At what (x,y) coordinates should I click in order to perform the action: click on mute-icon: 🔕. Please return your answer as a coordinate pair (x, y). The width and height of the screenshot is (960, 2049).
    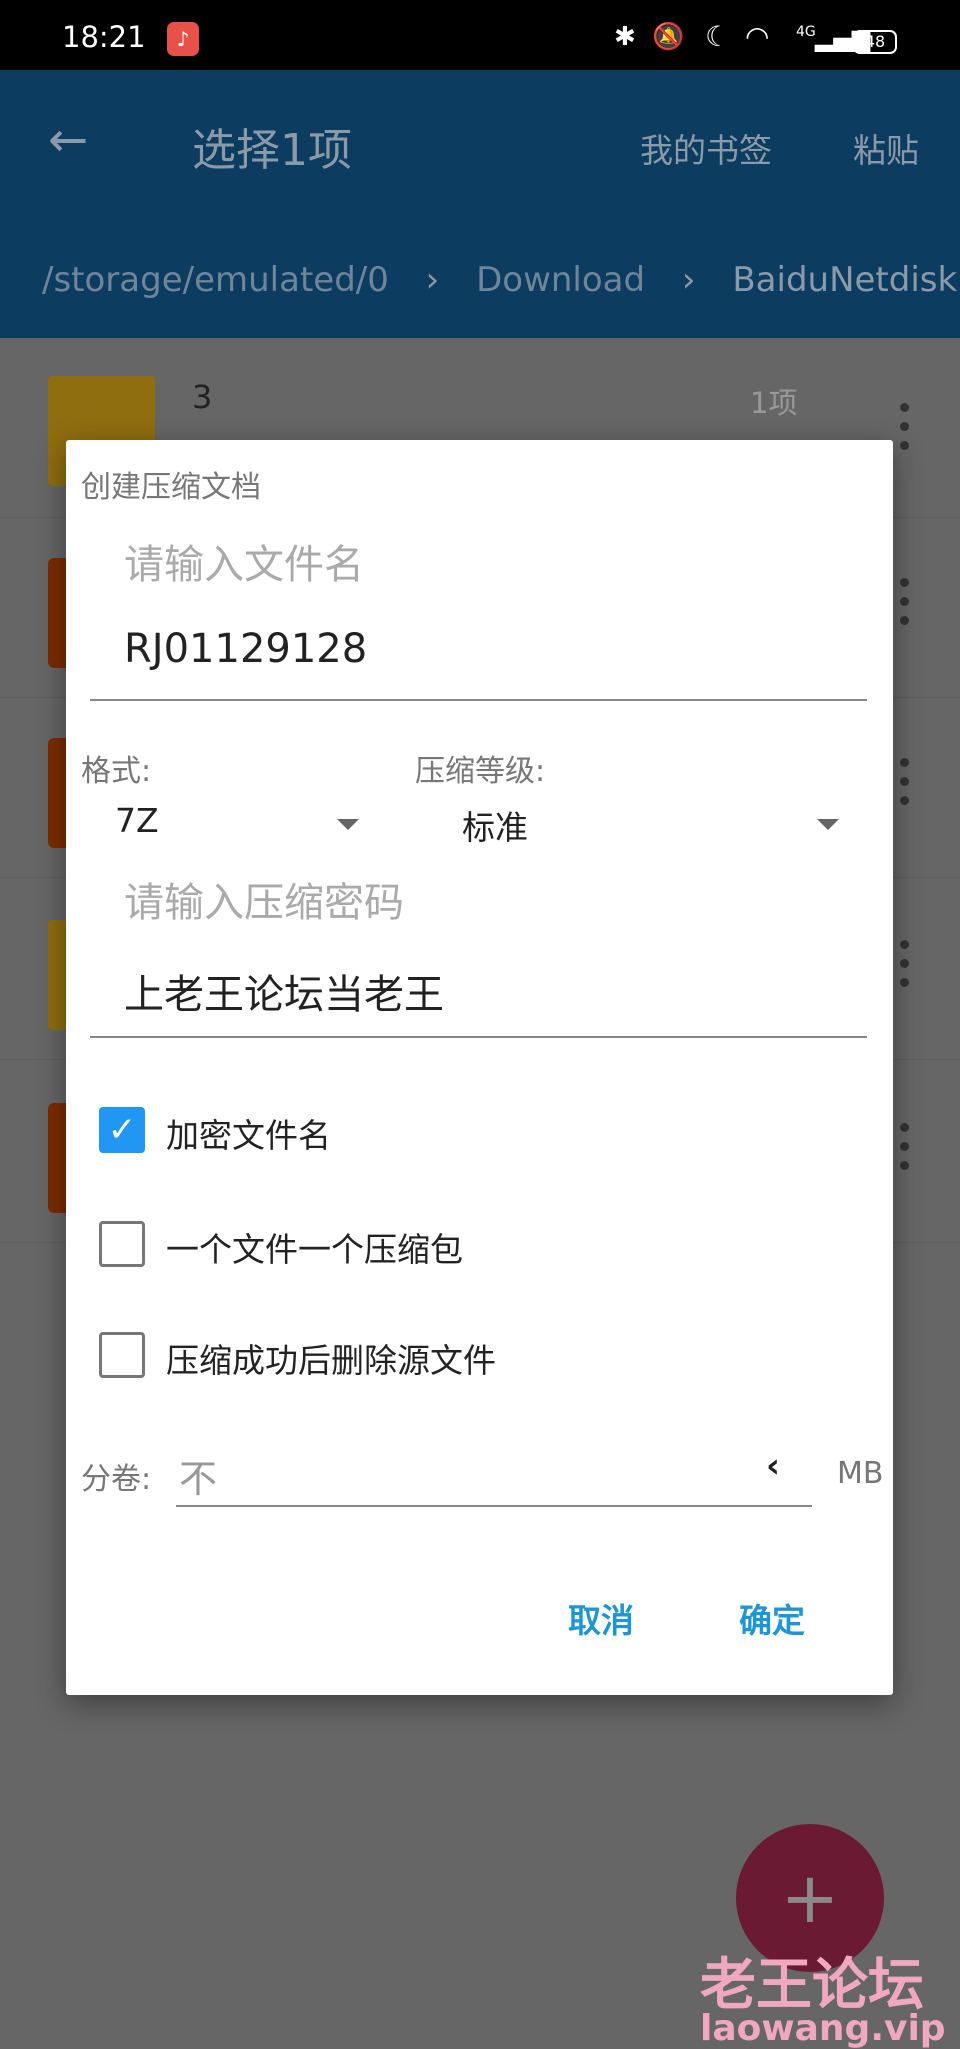
    Looking at the image, I should click on (668, 37).